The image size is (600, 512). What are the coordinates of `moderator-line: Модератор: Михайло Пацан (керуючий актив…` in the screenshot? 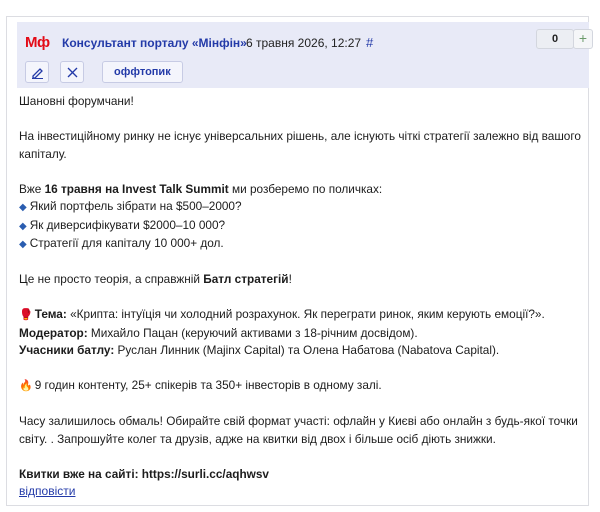 It's located at (218, 332).